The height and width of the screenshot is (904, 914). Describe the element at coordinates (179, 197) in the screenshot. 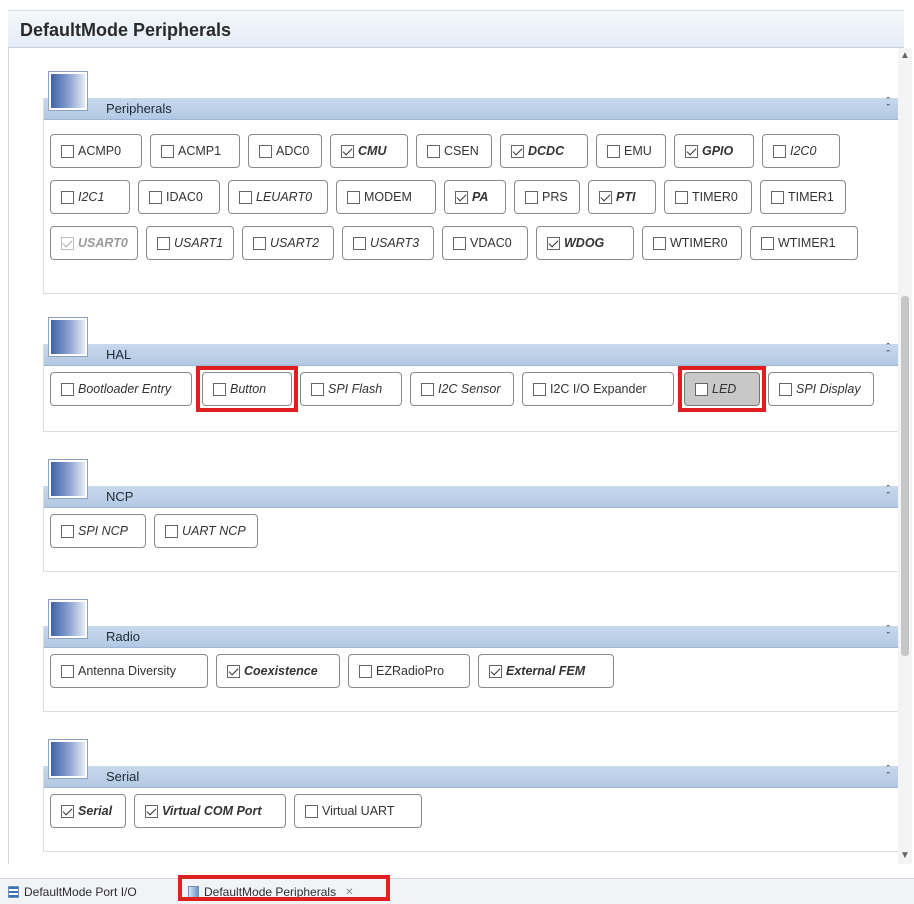

I see `peripheral-toggle-idac0: IDAC0` at that location.